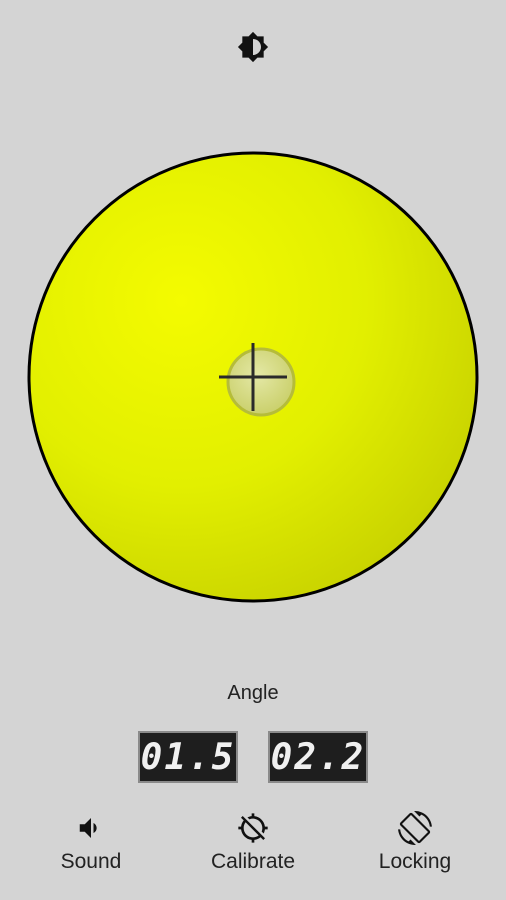 The height and width of the screenshot is (900, 506). I want to click on calibrate-label: Calibrate, so click(253, 861).